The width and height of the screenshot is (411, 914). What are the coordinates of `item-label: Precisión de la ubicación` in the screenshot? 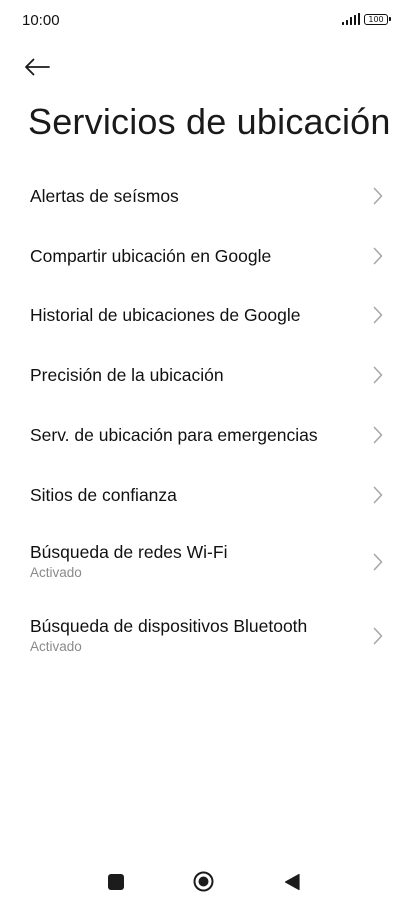 It's located at (127, 375).